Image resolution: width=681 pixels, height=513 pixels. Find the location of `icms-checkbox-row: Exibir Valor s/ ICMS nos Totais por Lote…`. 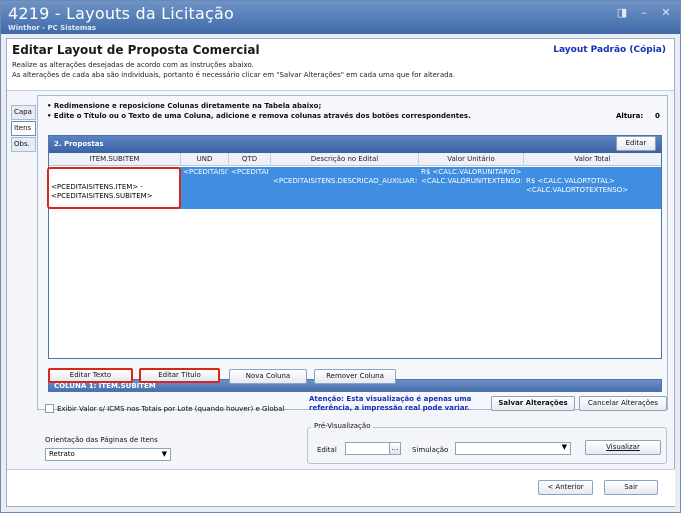

icms-checkbox-row: Exibir Valor s/ ICMS nos Totais por Lote… is located at coordinates (164, 408).